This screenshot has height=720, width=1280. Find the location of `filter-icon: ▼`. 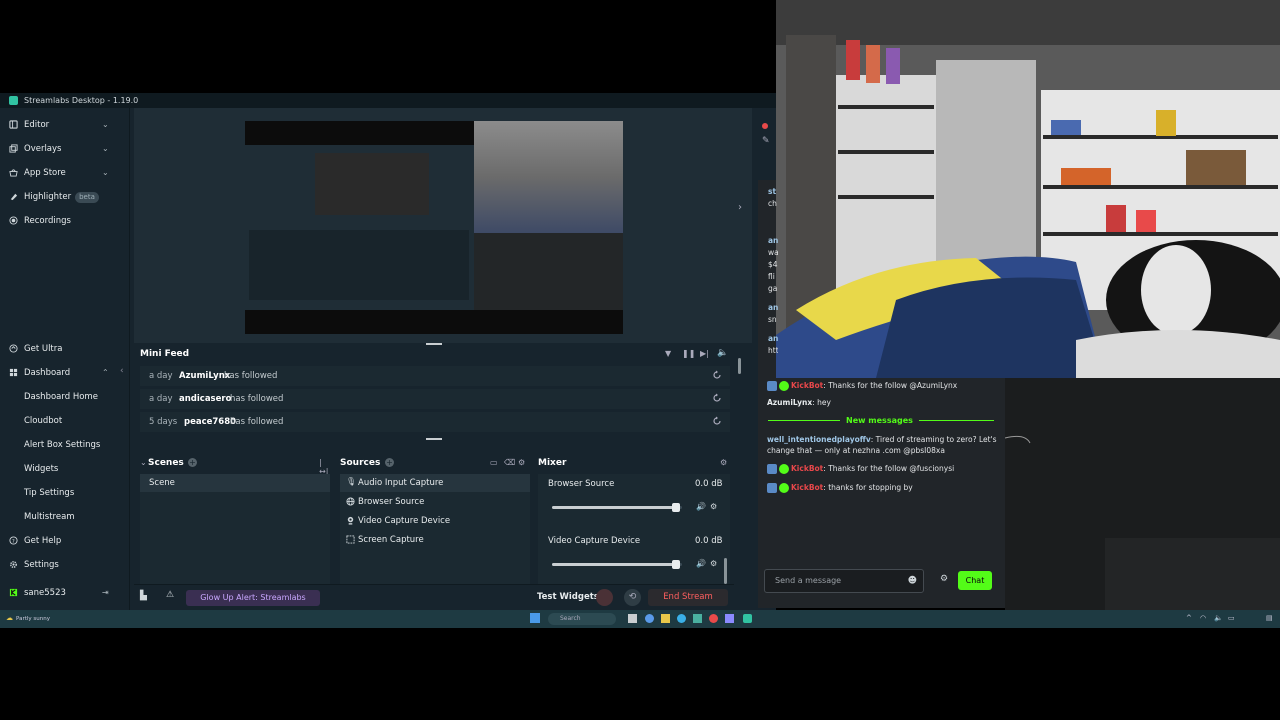

filter-icon: ▼ is located at coordinates (668, 353).